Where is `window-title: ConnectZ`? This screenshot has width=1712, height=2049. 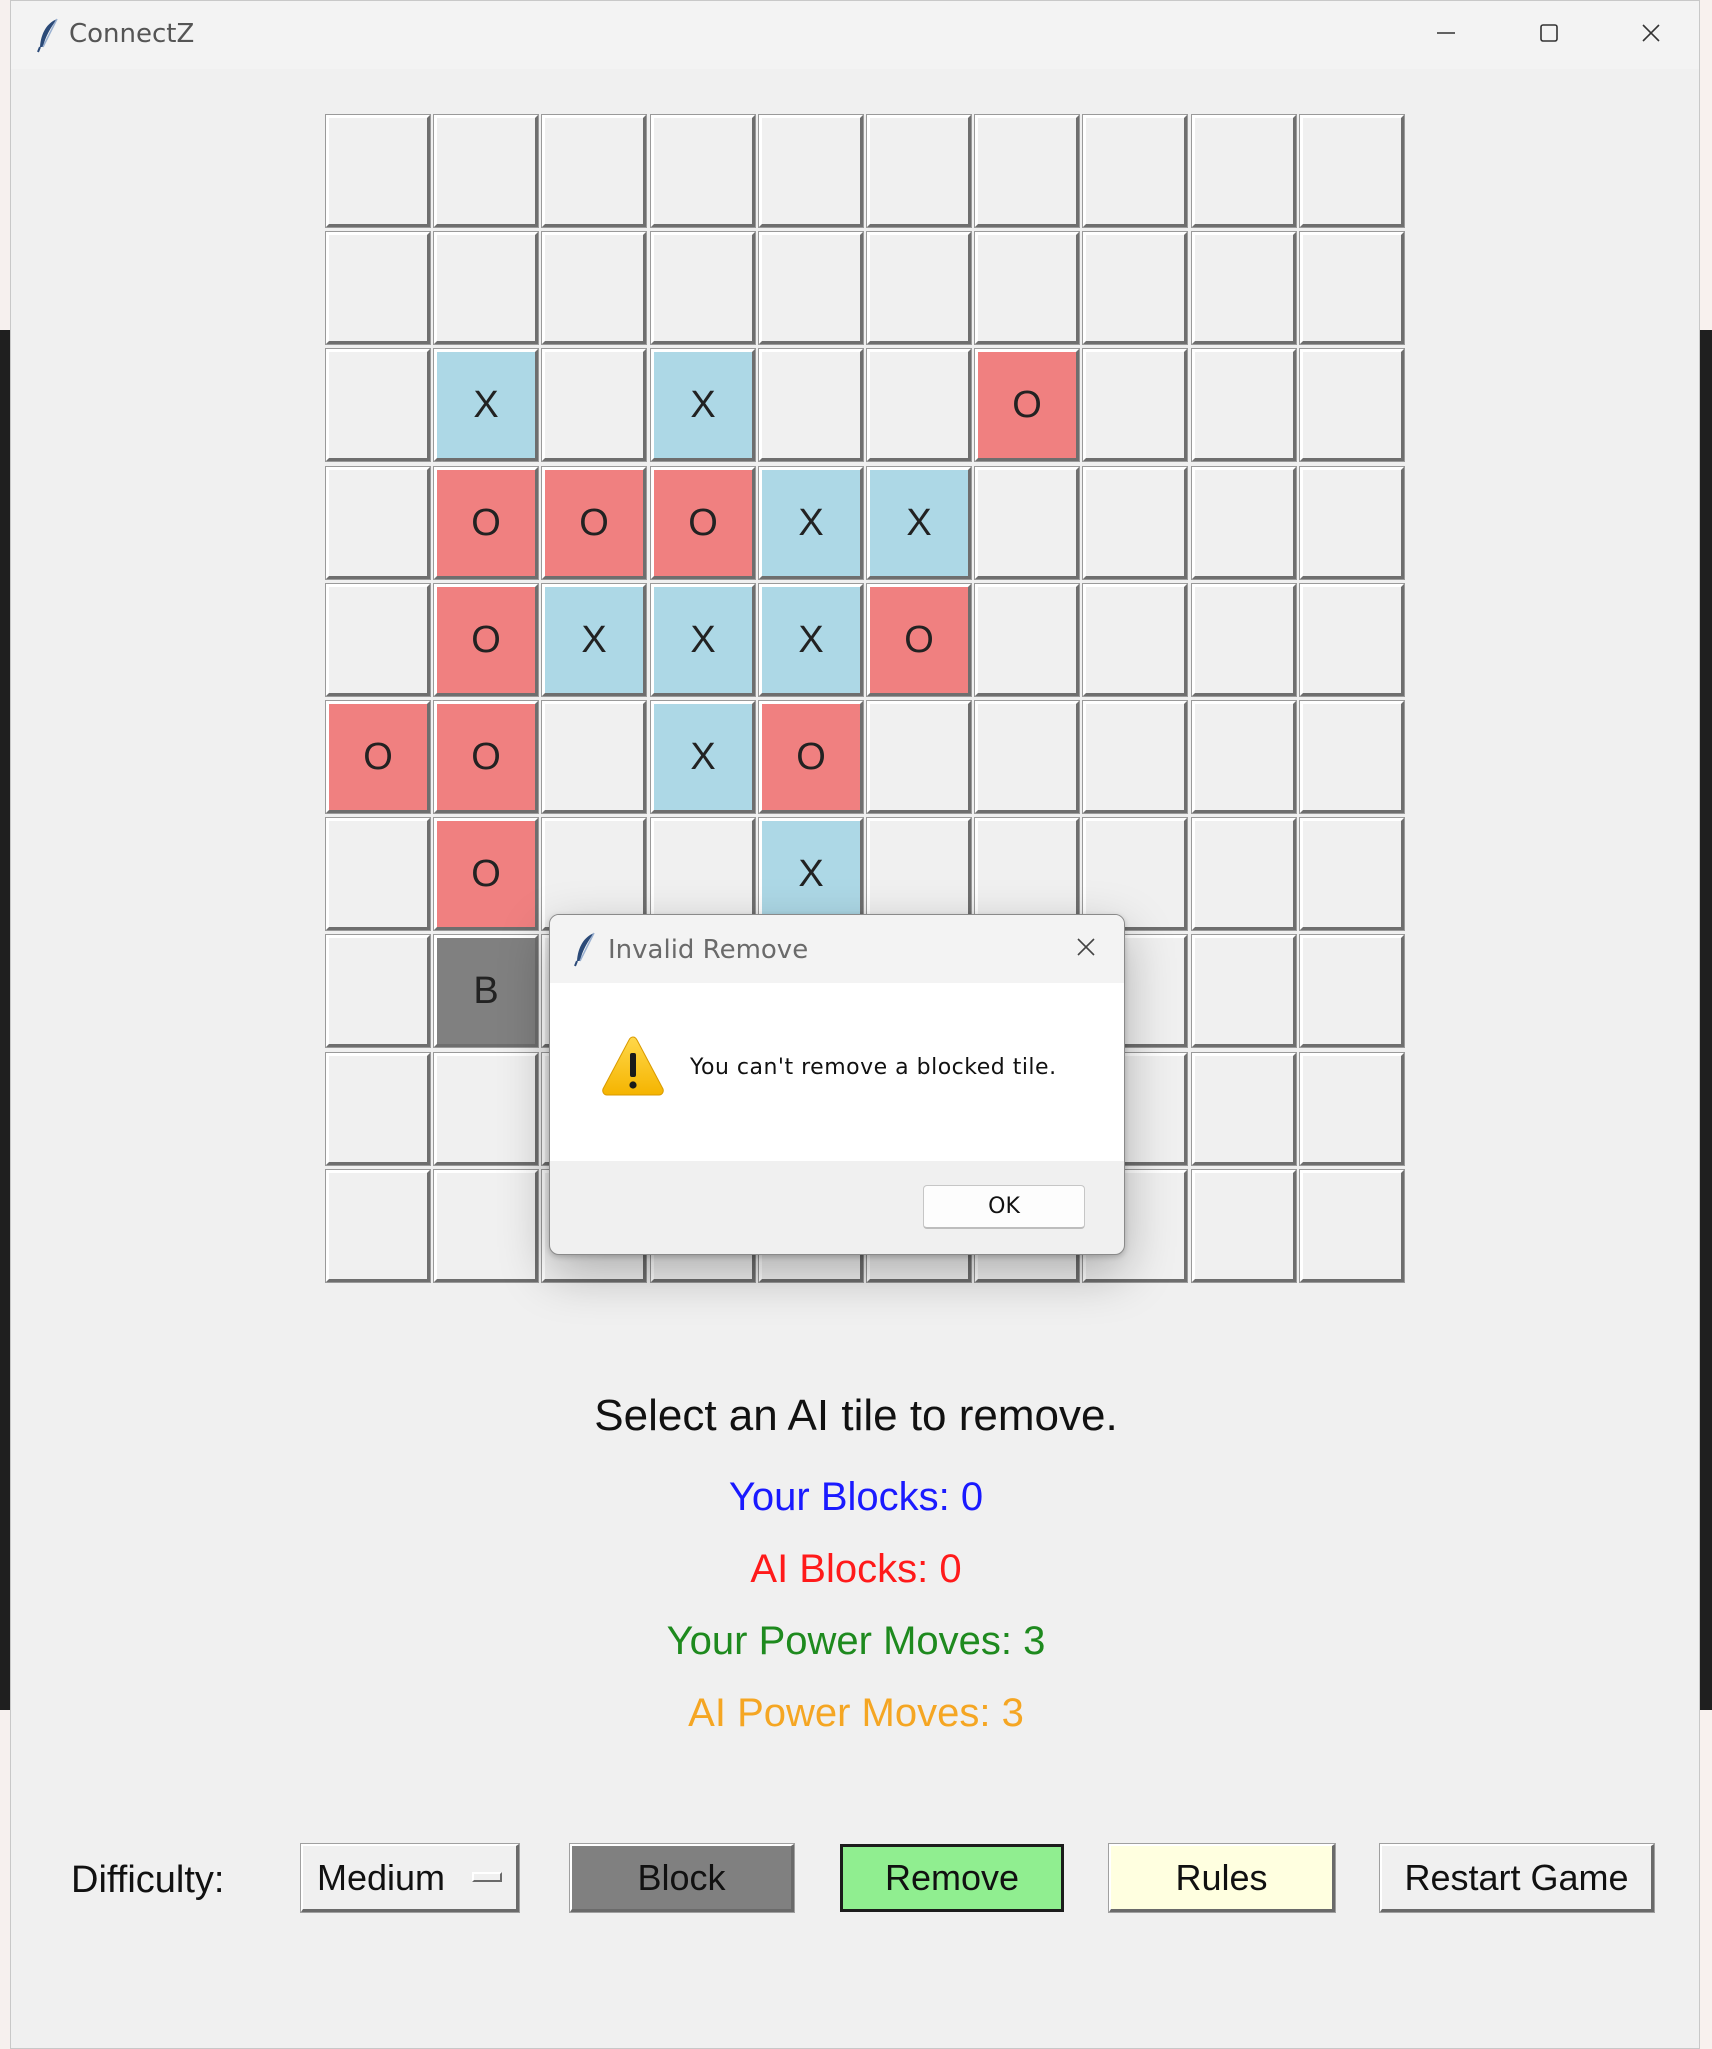 window-title: ConnectZ is located at coordinates (132, 34).